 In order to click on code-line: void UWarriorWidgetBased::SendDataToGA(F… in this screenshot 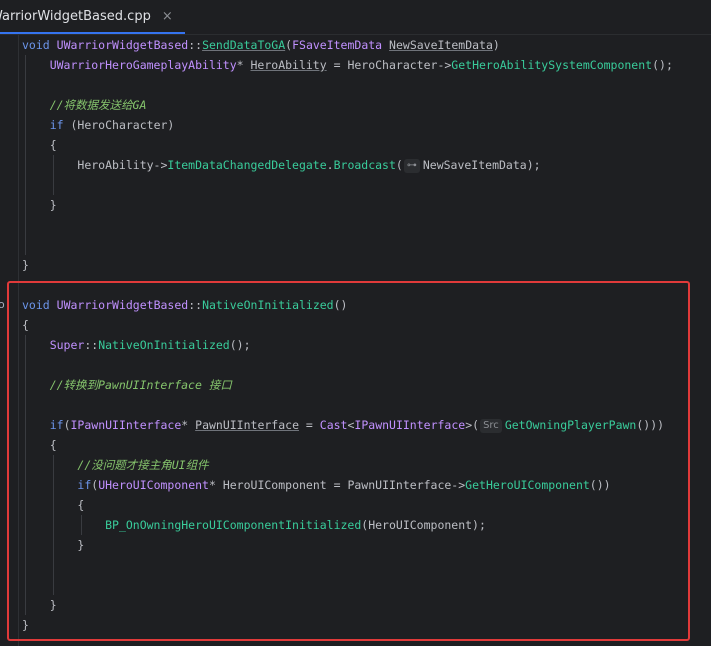, I will do `click(366, 45)`.